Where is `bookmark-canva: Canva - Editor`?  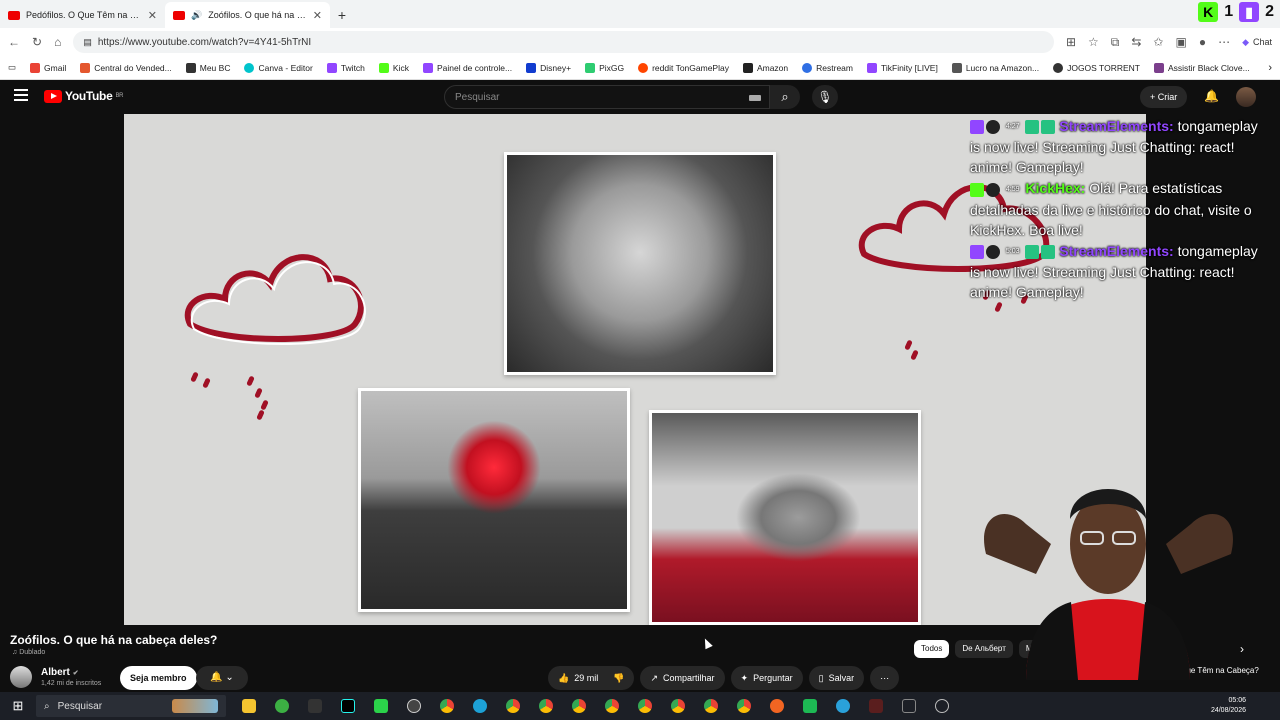
bookmark-canva: Canva - Editor is located at coordinates (278, 67).